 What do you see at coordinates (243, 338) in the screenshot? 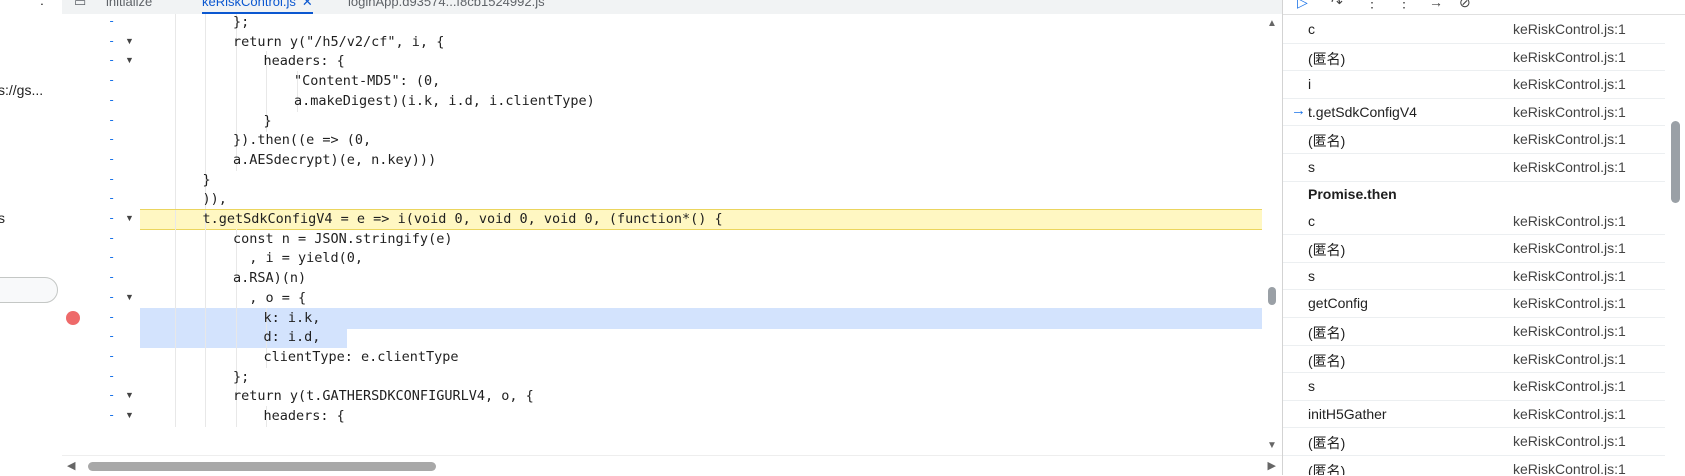
I see `code-line: d: i.d,` at bounding box center [243, 338].